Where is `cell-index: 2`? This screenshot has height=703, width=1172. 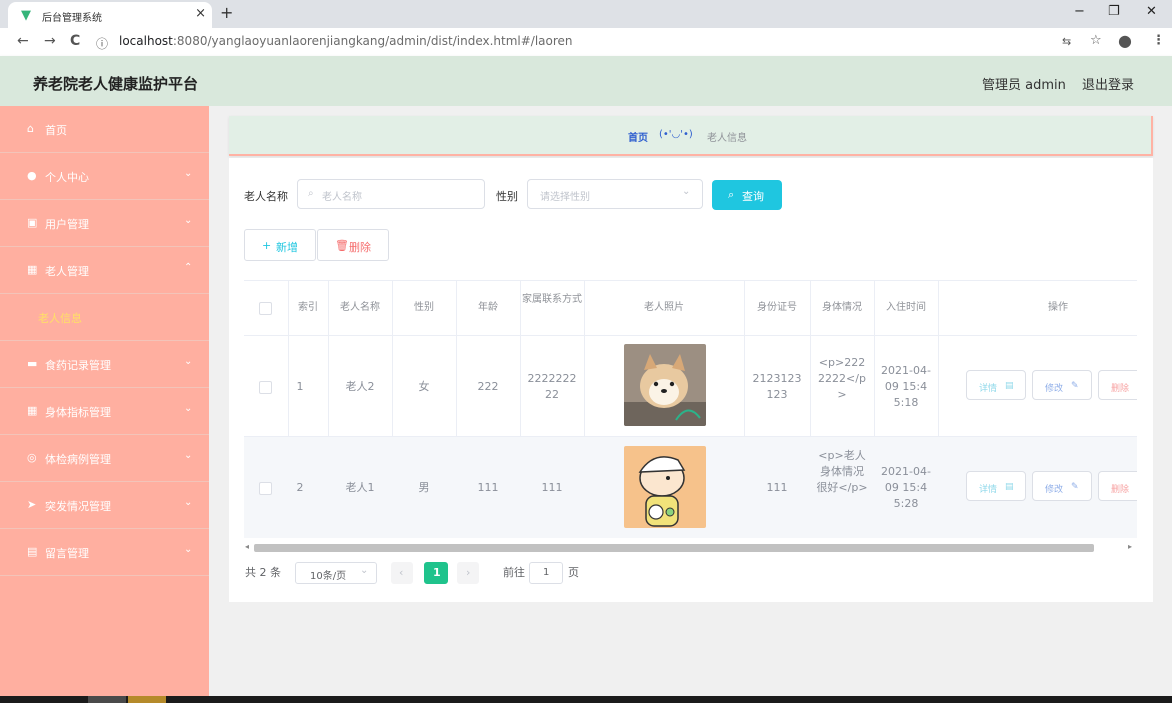 cell-index: 2 is located at coordinates (300, 487).